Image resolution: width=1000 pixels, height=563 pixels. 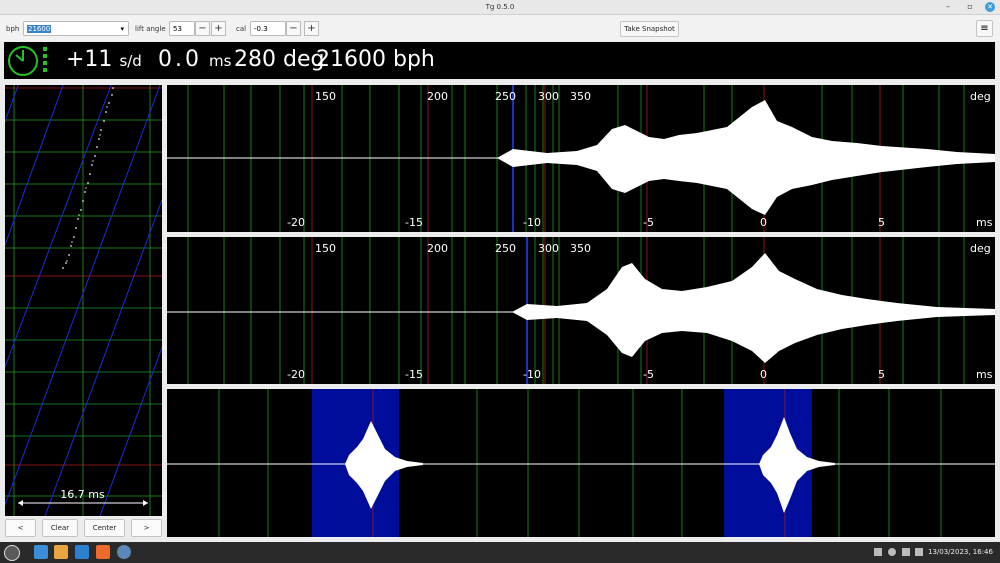 I want to click on ms-tick-2: -15, so click(x=414, y=222).